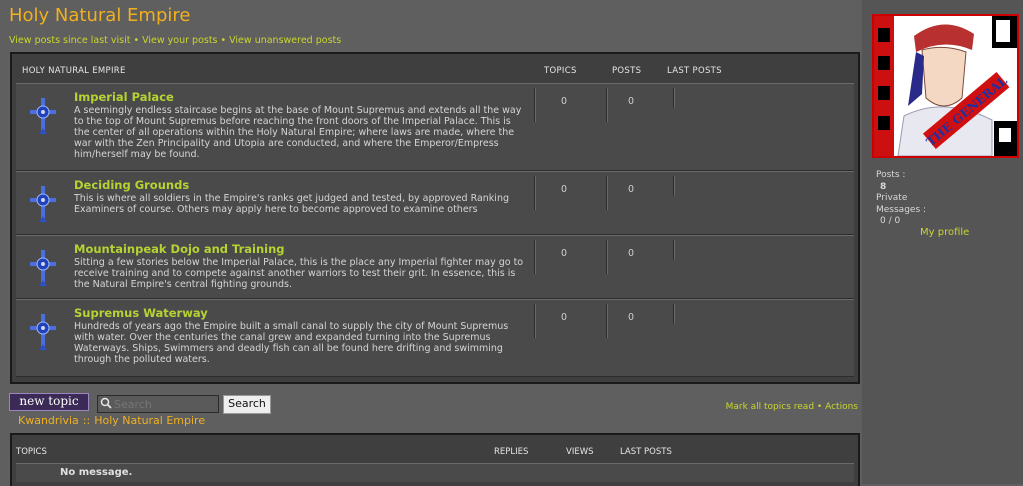 The width and height of the screenshot is (1023, 486). What do you see at coordinates (69, 40) in the screenshot?
I see `link-posts-since-last-visit: View posts since last visit` at bounding box center [69, 40].